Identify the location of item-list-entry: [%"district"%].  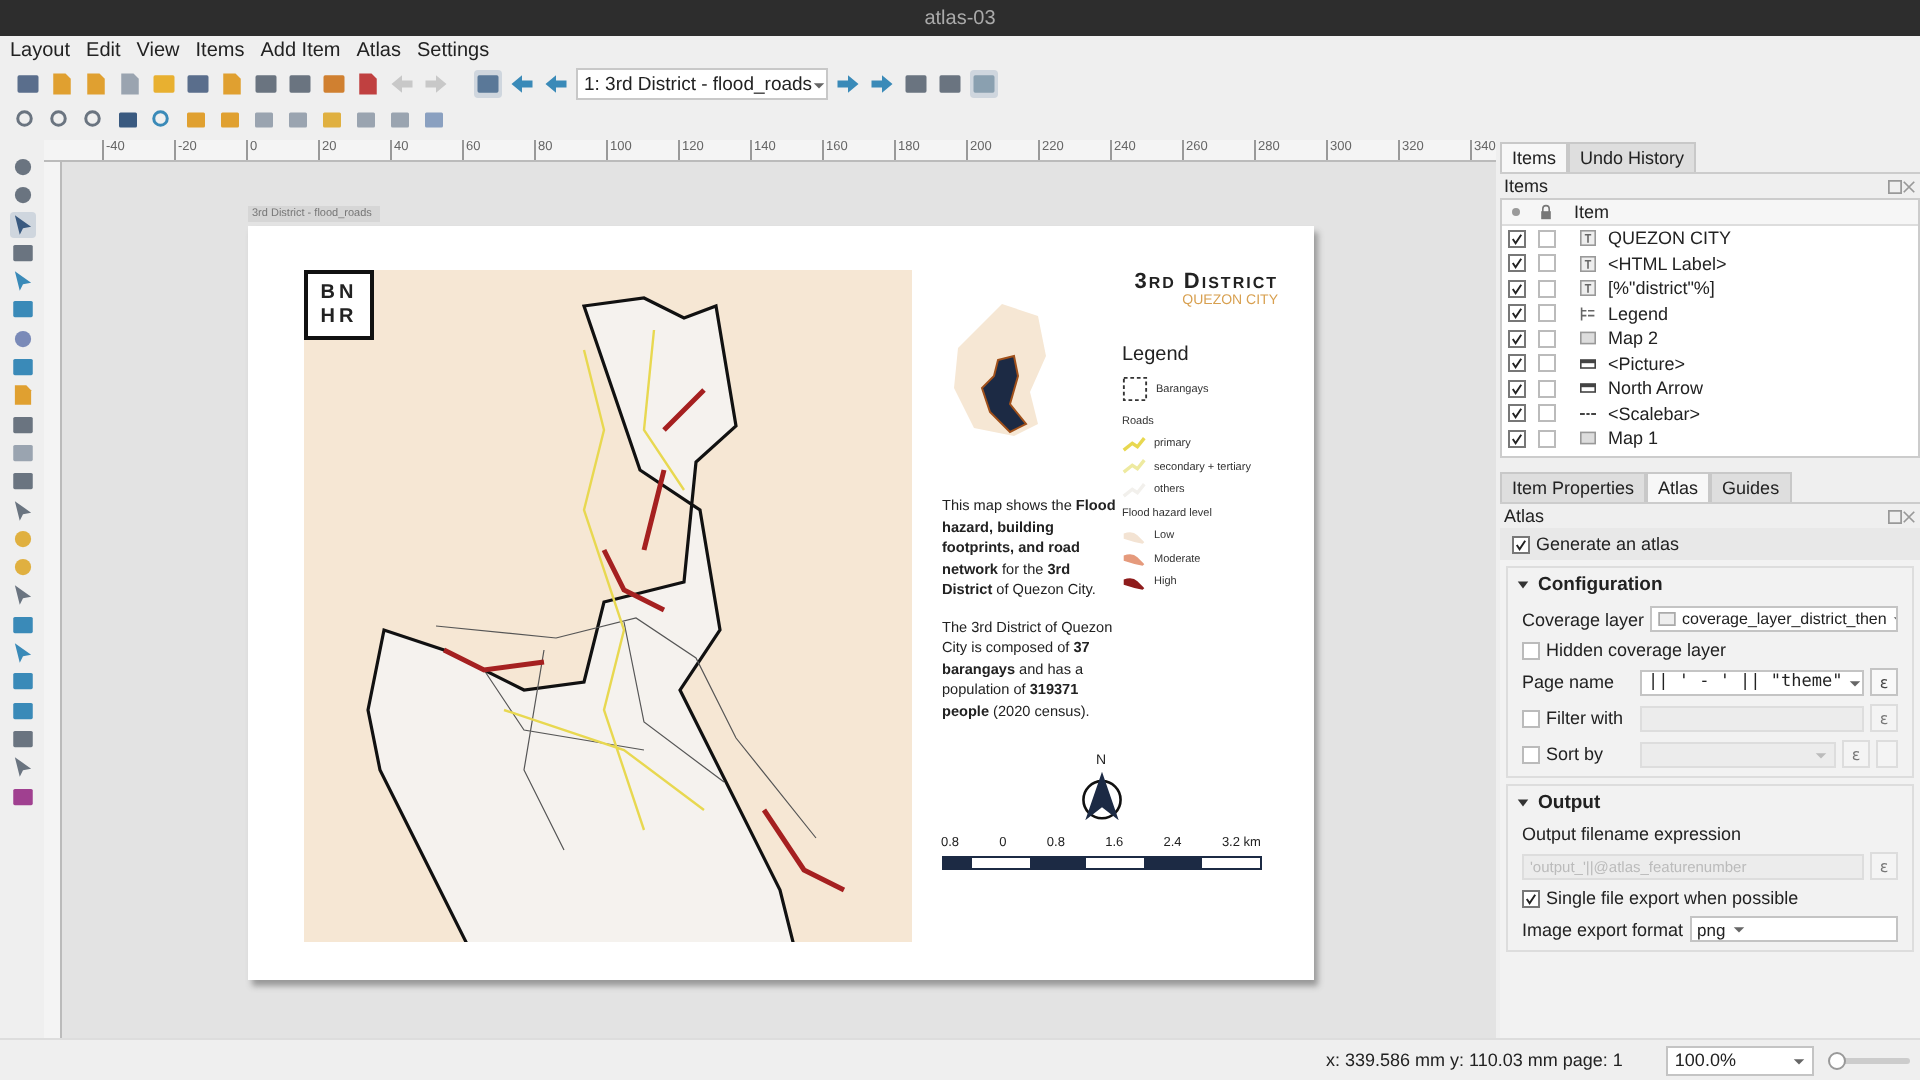
(1661, 288).